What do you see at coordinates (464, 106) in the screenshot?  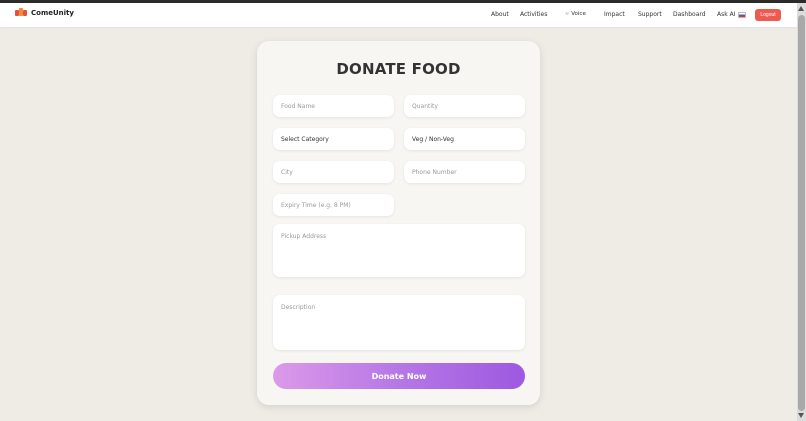 I see `quantity-input: Quantity` at bounding box center [464, 106].